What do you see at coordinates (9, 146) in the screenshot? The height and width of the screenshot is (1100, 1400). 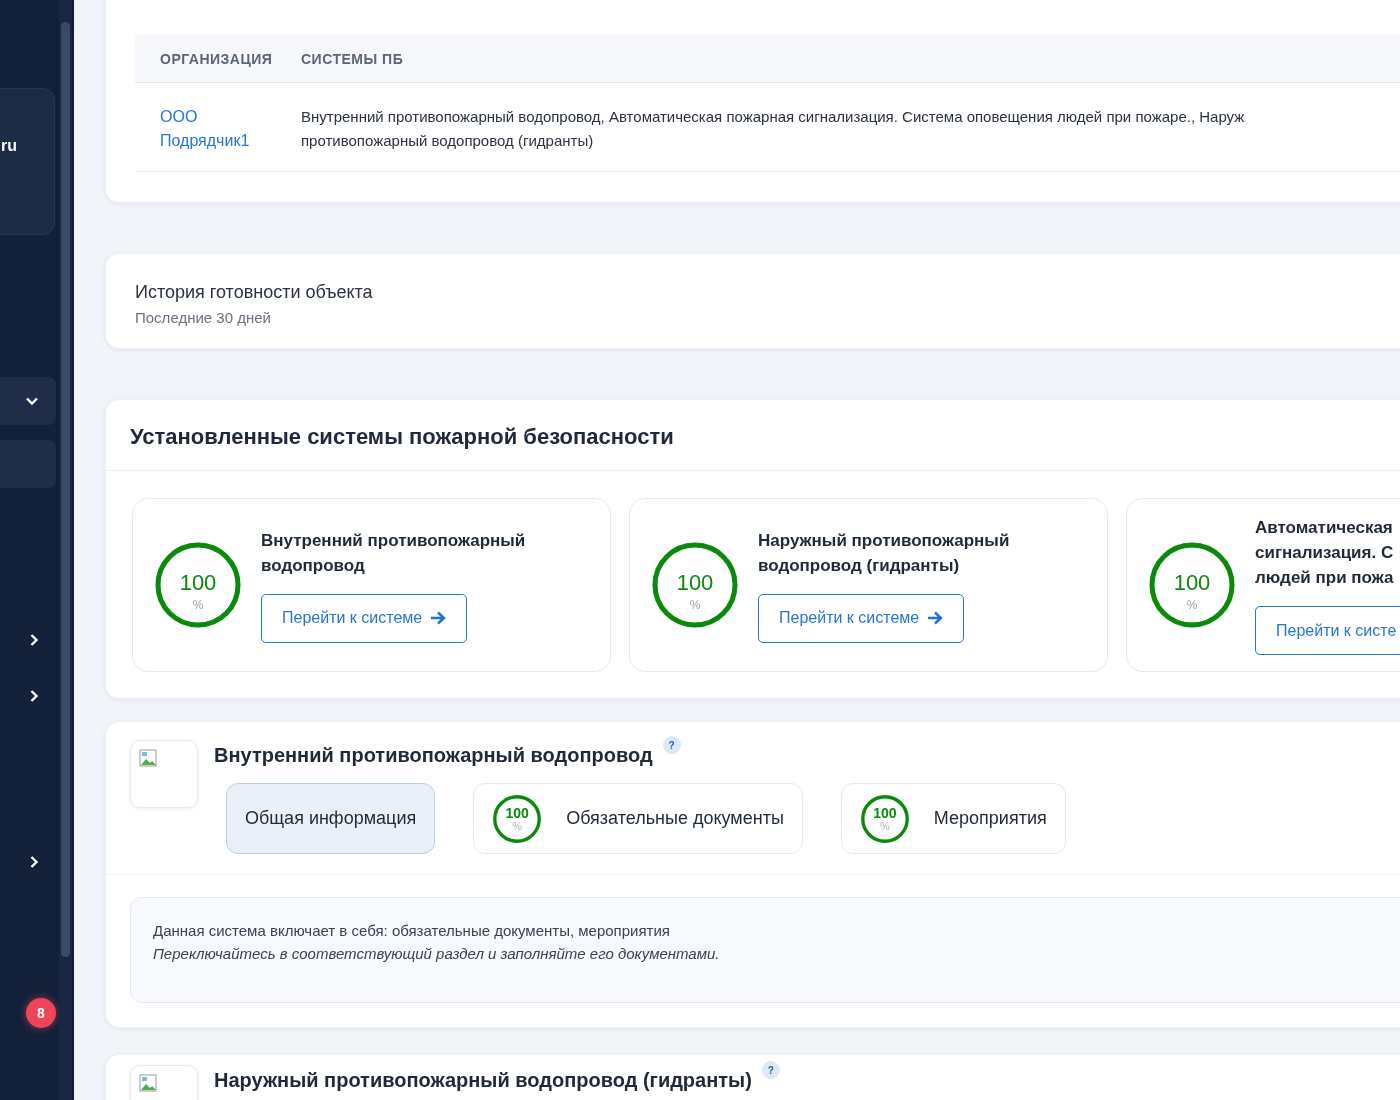 I see `brand-text: ru` at bounding box center [9, 146].